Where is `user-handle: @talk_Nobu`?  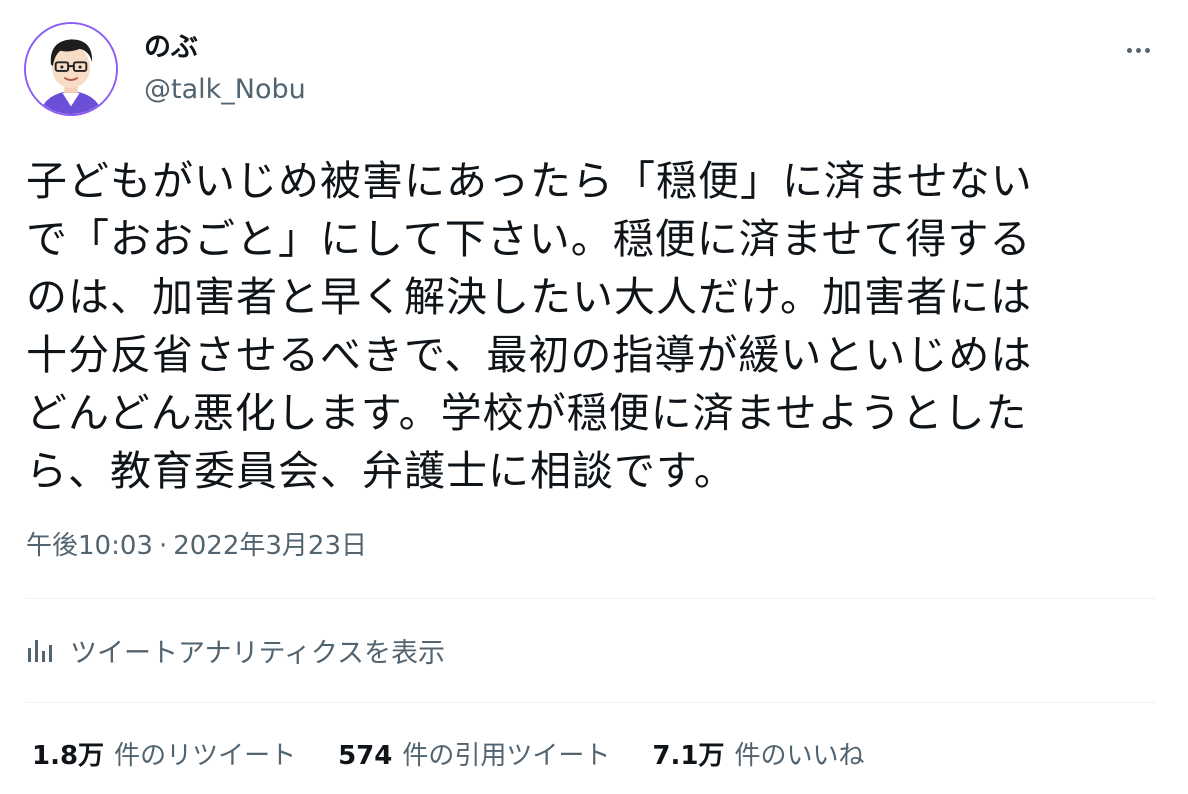 user-handle: @talk_Nobu is located at coordinates (225, 90).